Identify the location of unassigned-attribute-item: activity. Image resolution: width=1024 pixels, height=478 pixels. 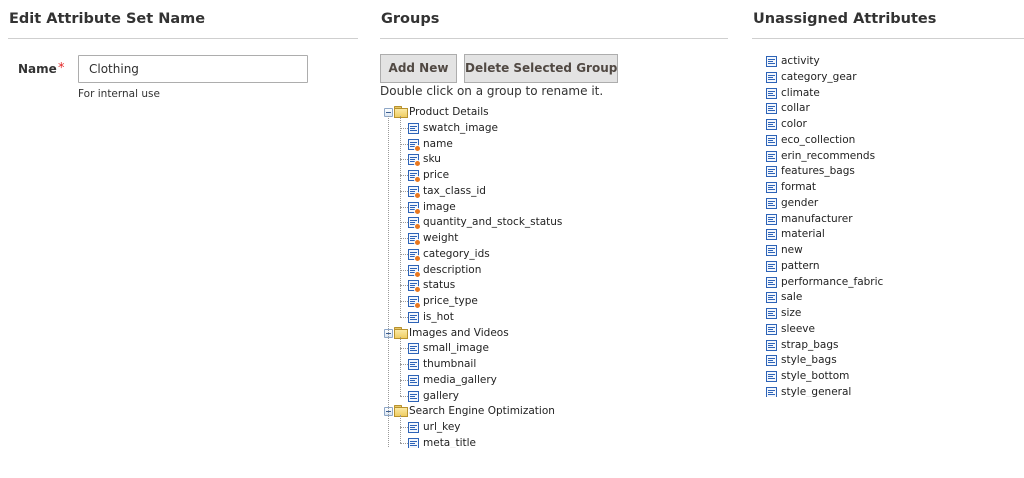
(891, 61).